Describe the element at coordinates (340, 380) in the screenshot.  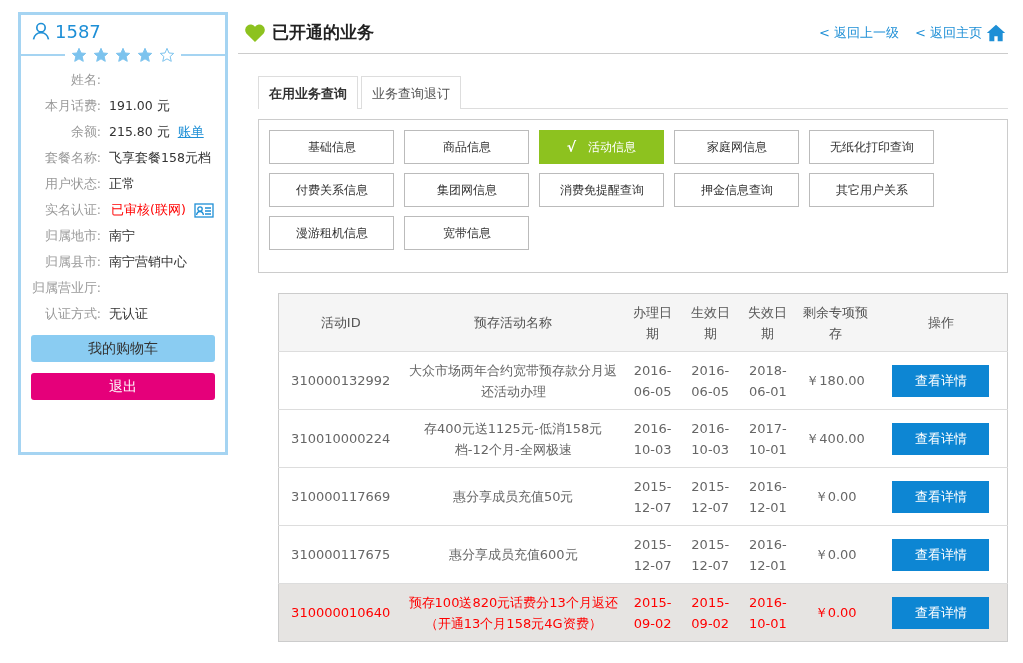
I see `table-cell: 310000132992` at that location.